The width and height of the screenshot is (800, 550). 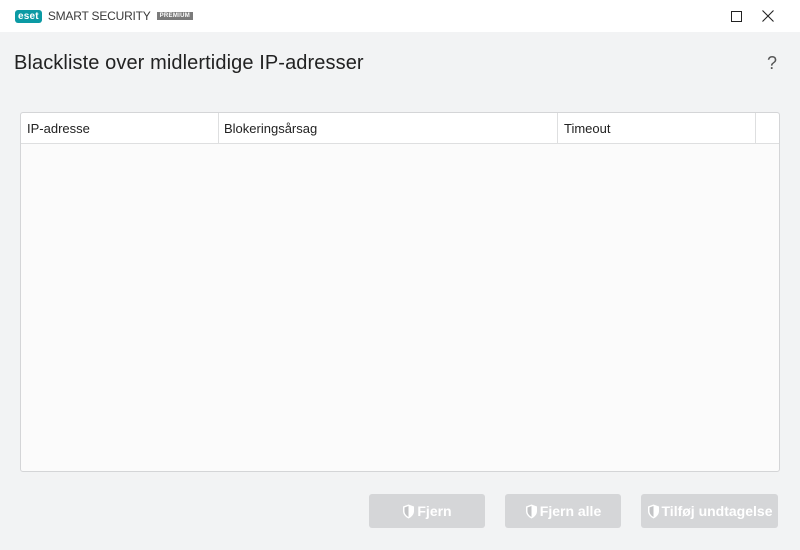 What do you see at coordinates (99, 16) in the screenshot?
I see `product-name: SMART SECURITY` at bounding box center [99, 16].